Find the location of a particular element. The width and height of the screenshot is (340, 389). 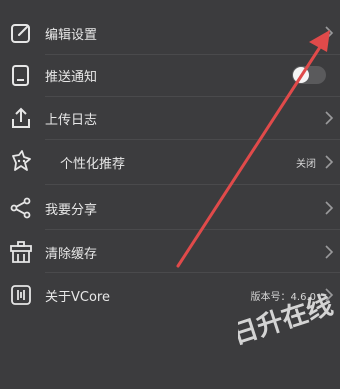

upload-icon is located at coordinates (21, 118).